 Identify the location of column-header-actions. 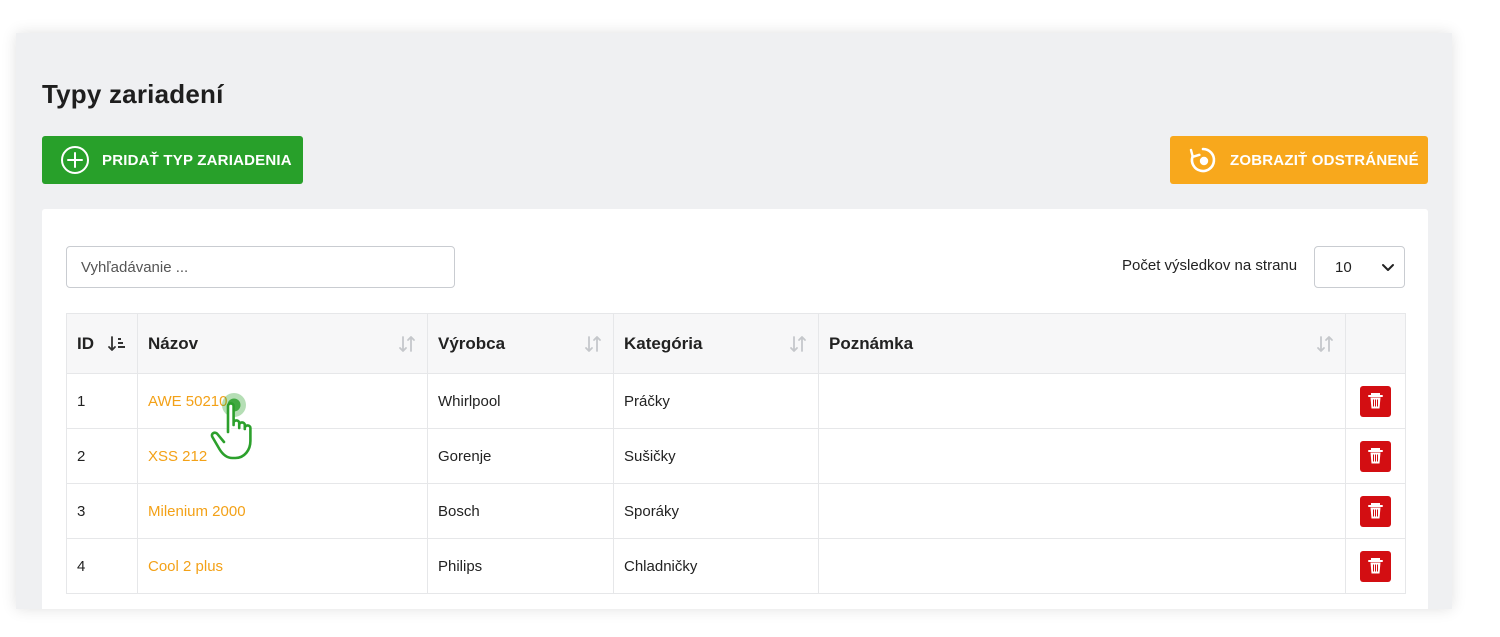
(1375, 343).